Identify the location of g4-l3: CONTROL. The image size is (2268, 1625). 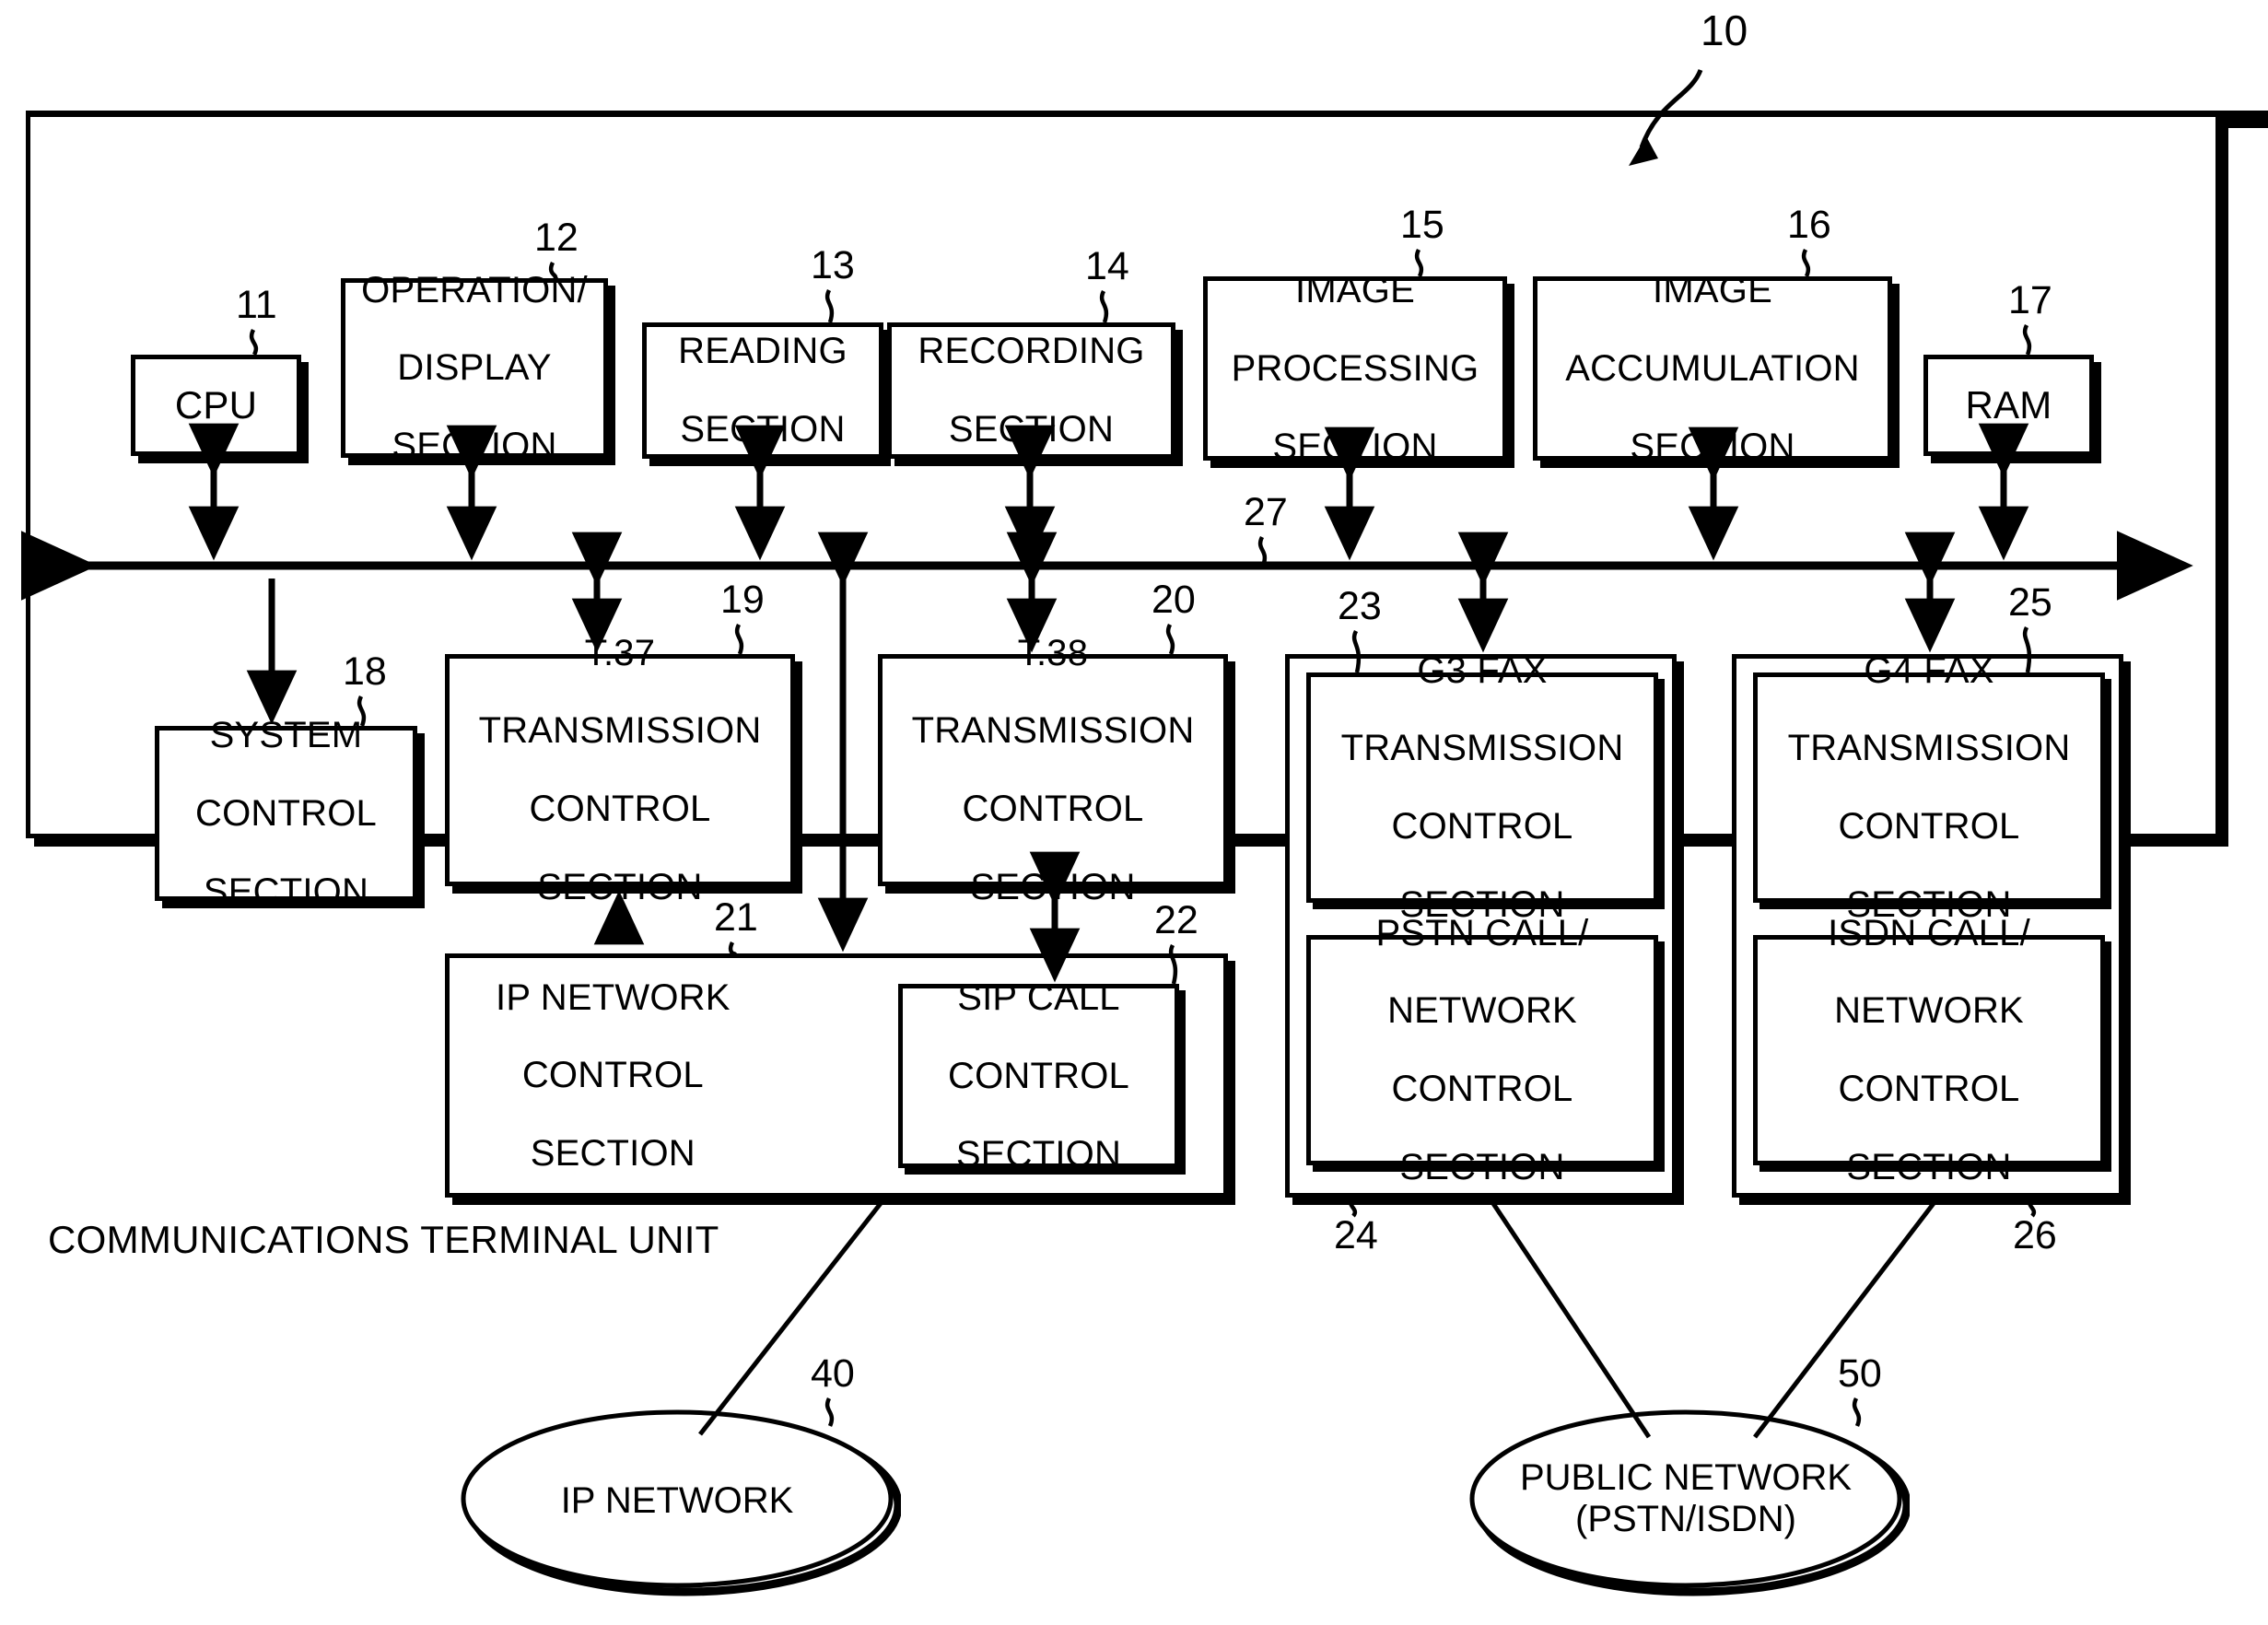
(1929, 827).